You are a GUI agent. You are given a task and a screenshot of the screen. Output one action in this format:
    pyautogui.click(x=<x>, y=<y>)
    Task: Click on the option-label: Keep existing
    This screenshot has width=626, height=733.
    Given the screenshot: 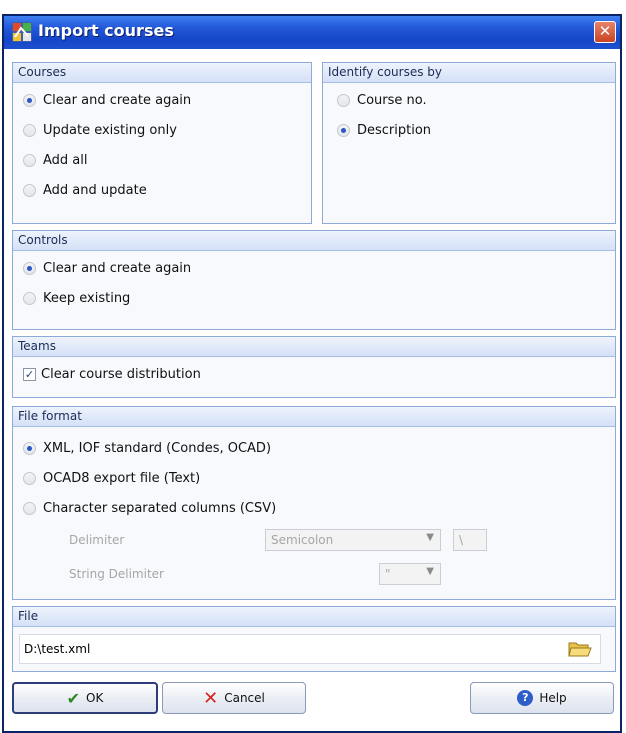 What is the action you would take?
    pyautogui.click(x=87, y=298)
    